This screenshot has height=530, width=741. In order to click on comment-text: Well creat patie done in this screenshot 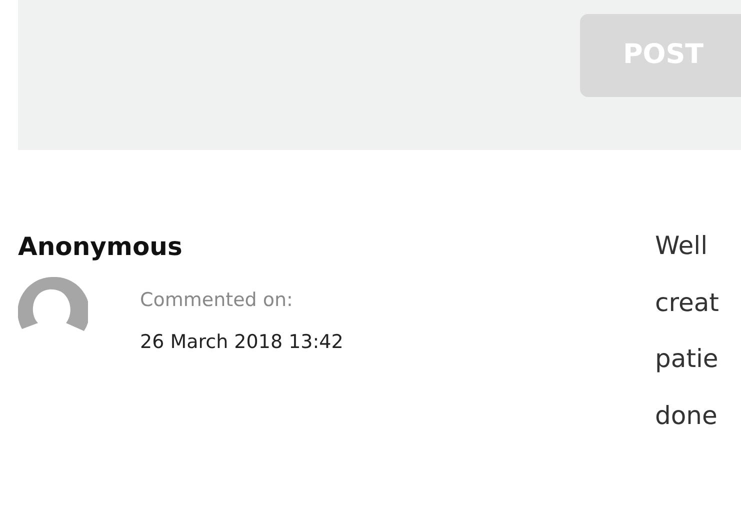, I will do `click(687, 331)`.